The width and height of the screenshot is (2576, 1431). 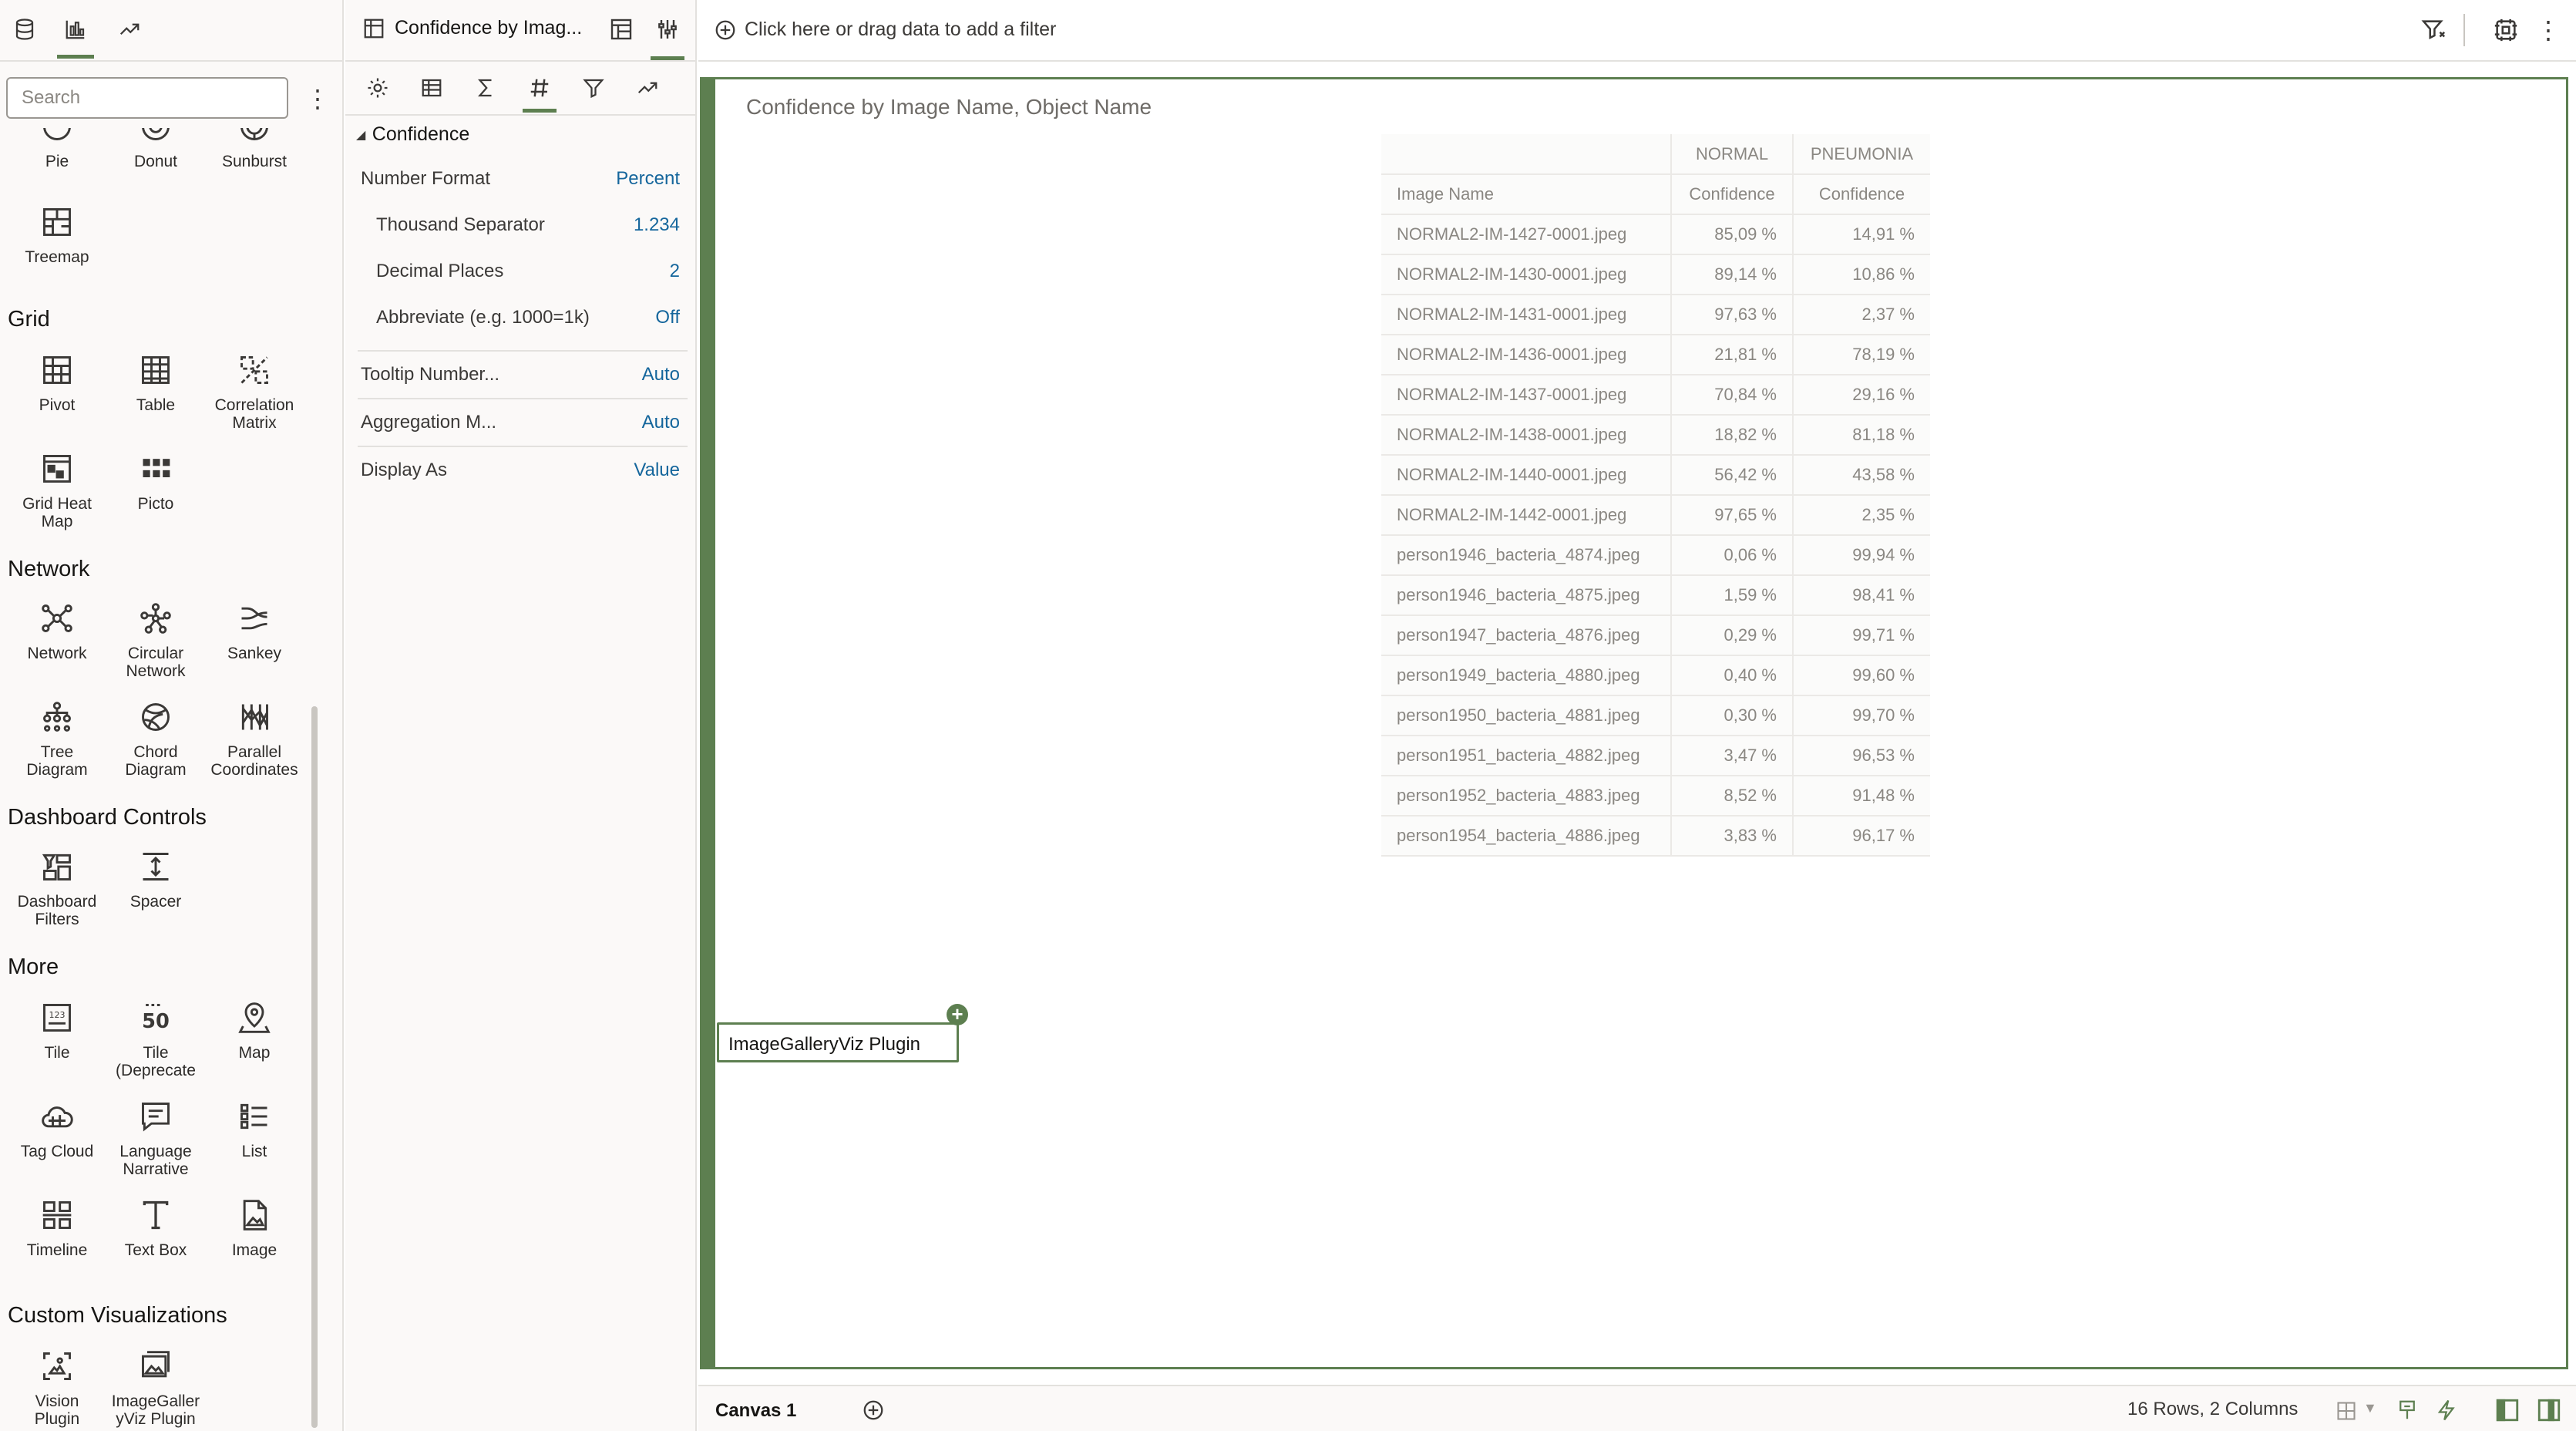 I want to click on normal-confidence-cell: 0,29 %, so click(x=1732, y=635).